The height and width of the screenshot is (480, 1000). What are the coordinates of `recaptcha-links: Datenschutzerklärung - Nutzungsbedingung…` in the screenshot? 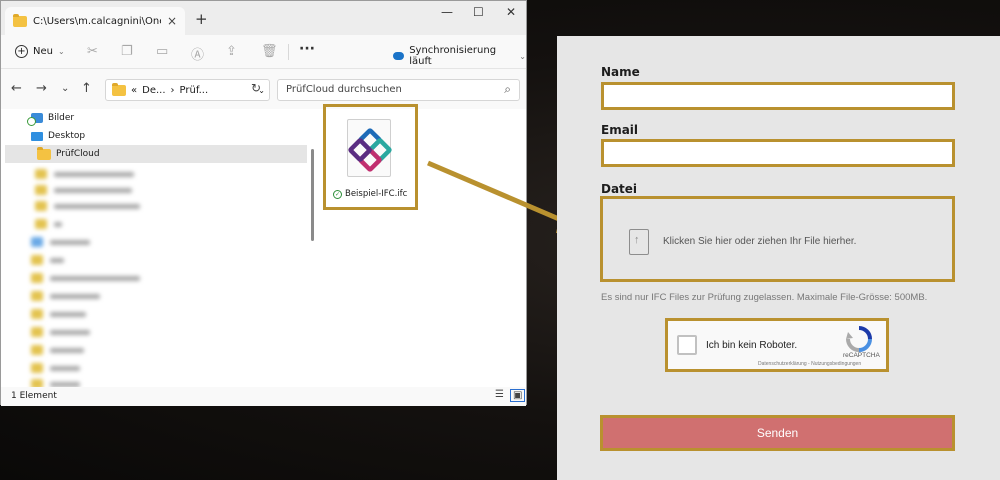 It's located at (809, 364).